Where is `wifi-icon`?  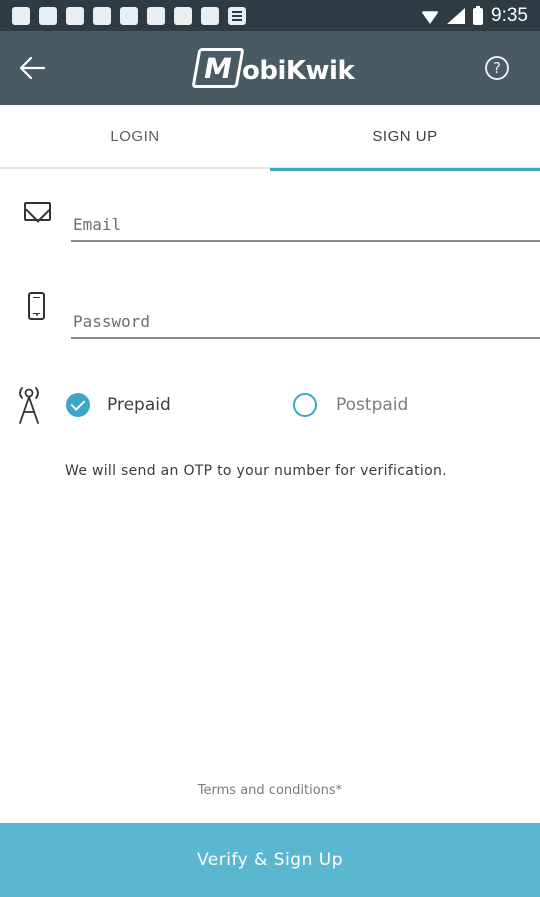
wifi-icon is located at coordinates (430, 17).